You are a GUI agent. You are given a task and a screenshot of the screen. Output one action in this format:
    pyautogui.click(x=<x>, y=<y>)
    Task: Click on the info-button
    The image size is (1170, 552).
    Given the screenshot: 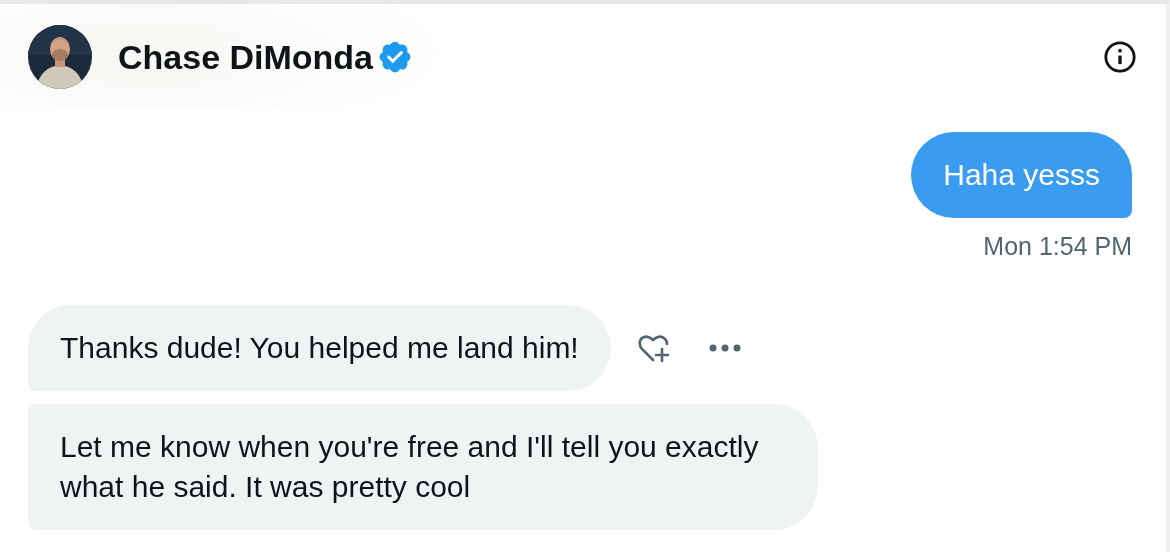 What is the action you would take?
    pyautogui.click(x=1120, y=57)
    